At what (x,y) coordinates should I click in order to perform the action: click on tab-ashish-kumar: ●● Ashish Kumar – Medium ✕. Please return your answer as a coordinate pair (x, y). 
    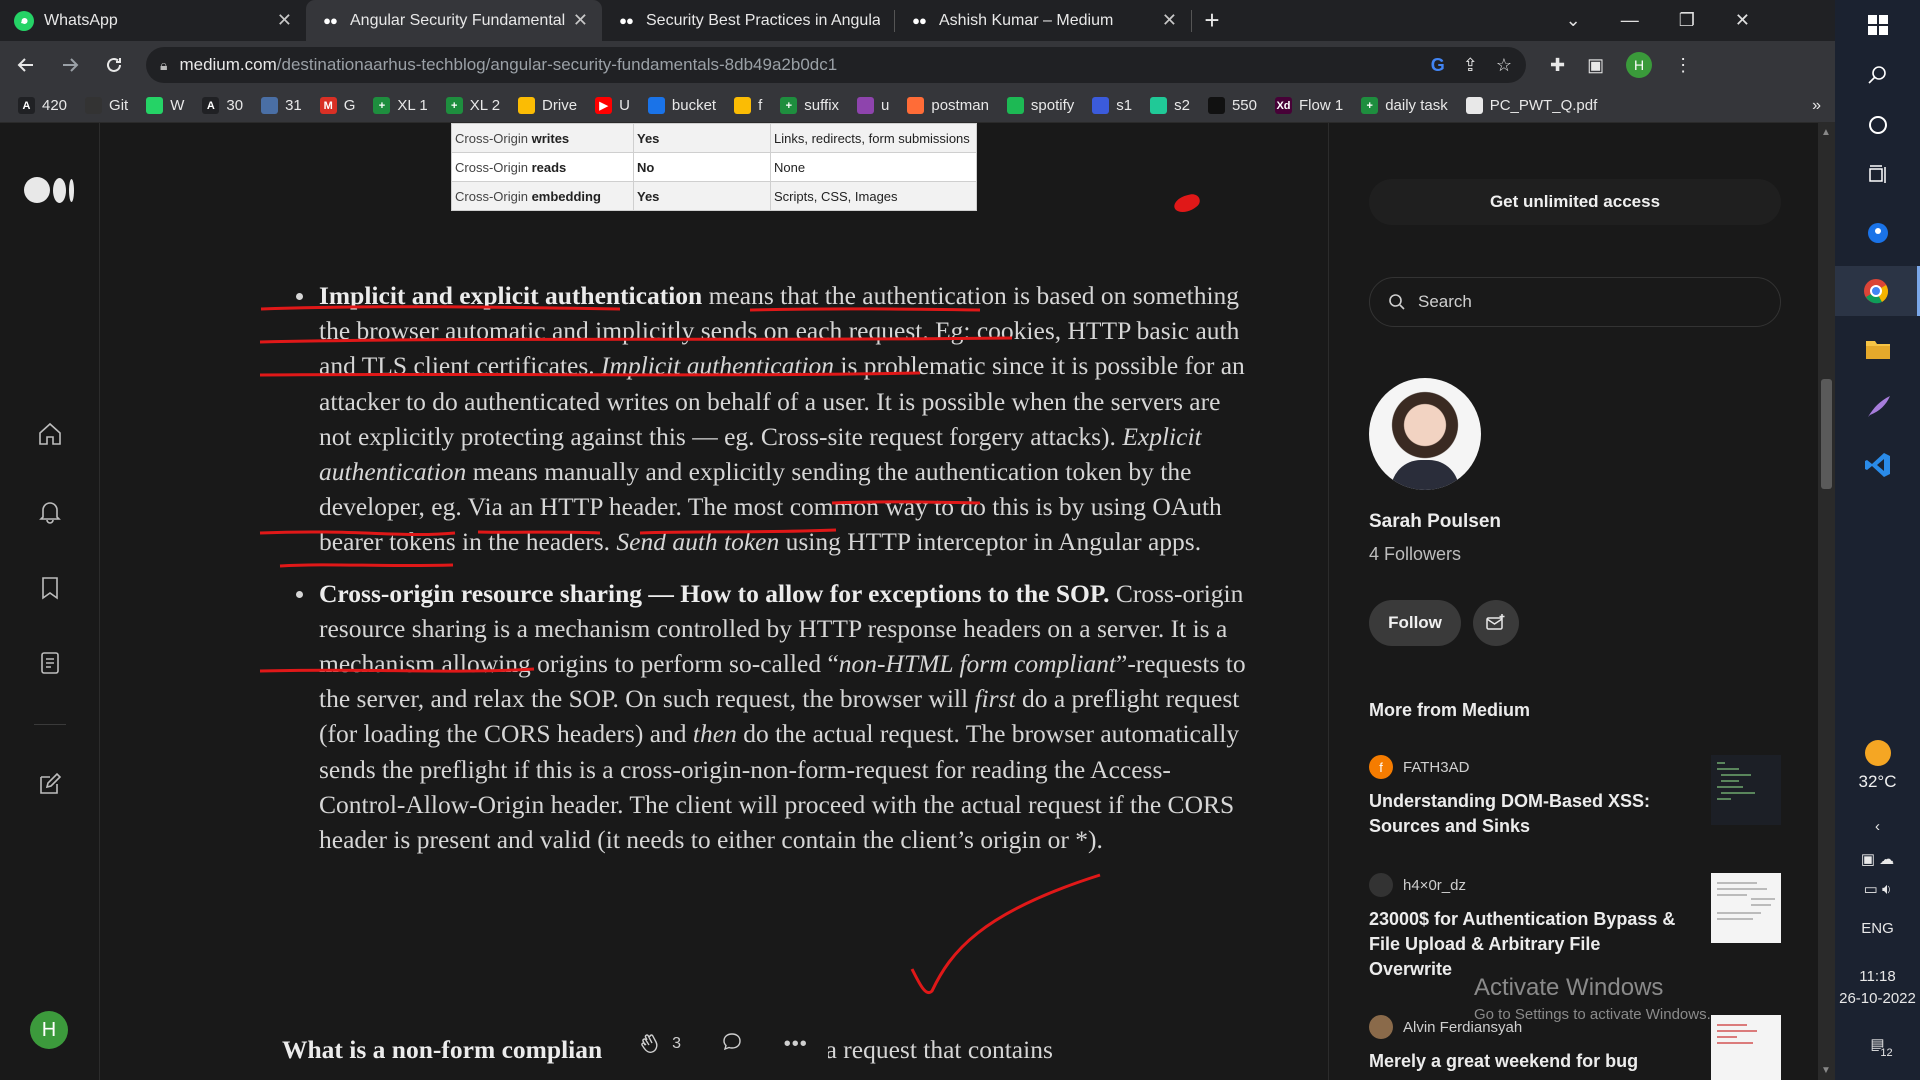
    Looking at the image, I should click on (1043, 20).